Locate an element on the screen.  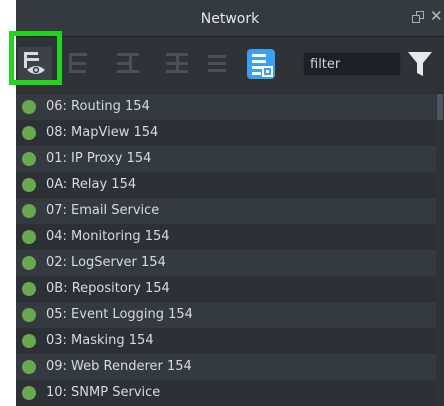
show-hidden-button is located at coordinates (35, 64).